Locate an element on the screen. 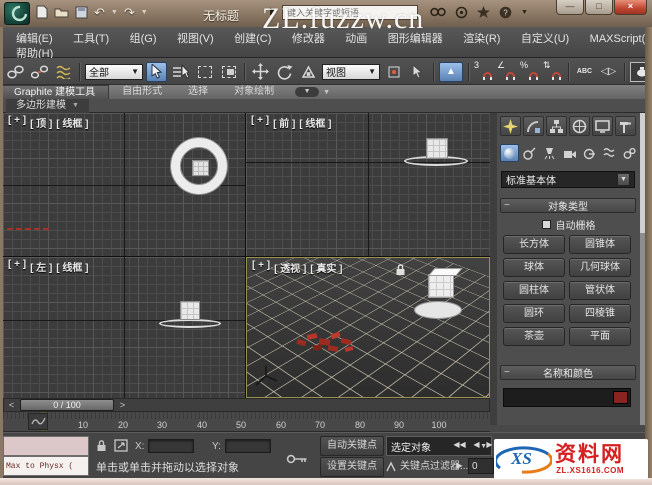 The image size is (652, 485). new-file-icon is located at coordinates (42, 12).